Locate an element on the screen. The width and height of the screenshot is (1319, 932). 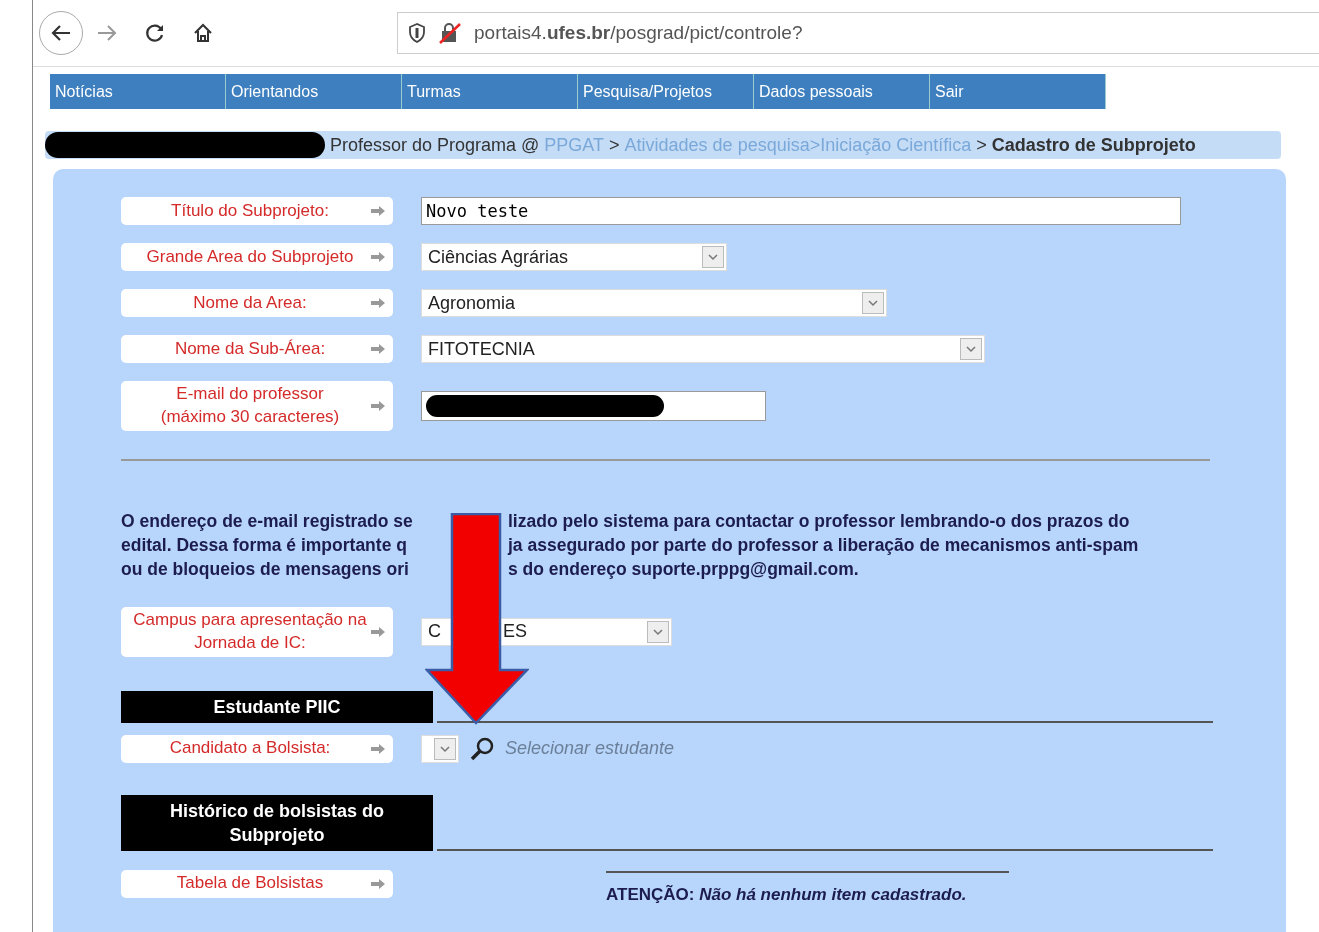
insecure-lock-icon is located at coordinates (450, 33).